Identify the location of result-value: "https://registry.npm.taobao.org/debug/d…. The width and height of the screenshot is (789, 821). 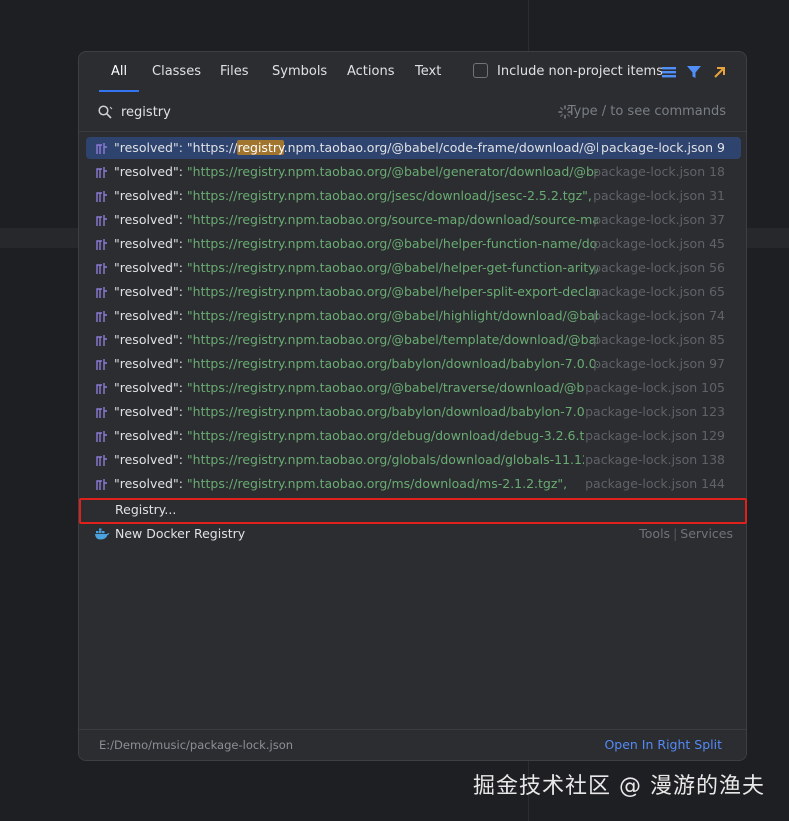
(385, 435).